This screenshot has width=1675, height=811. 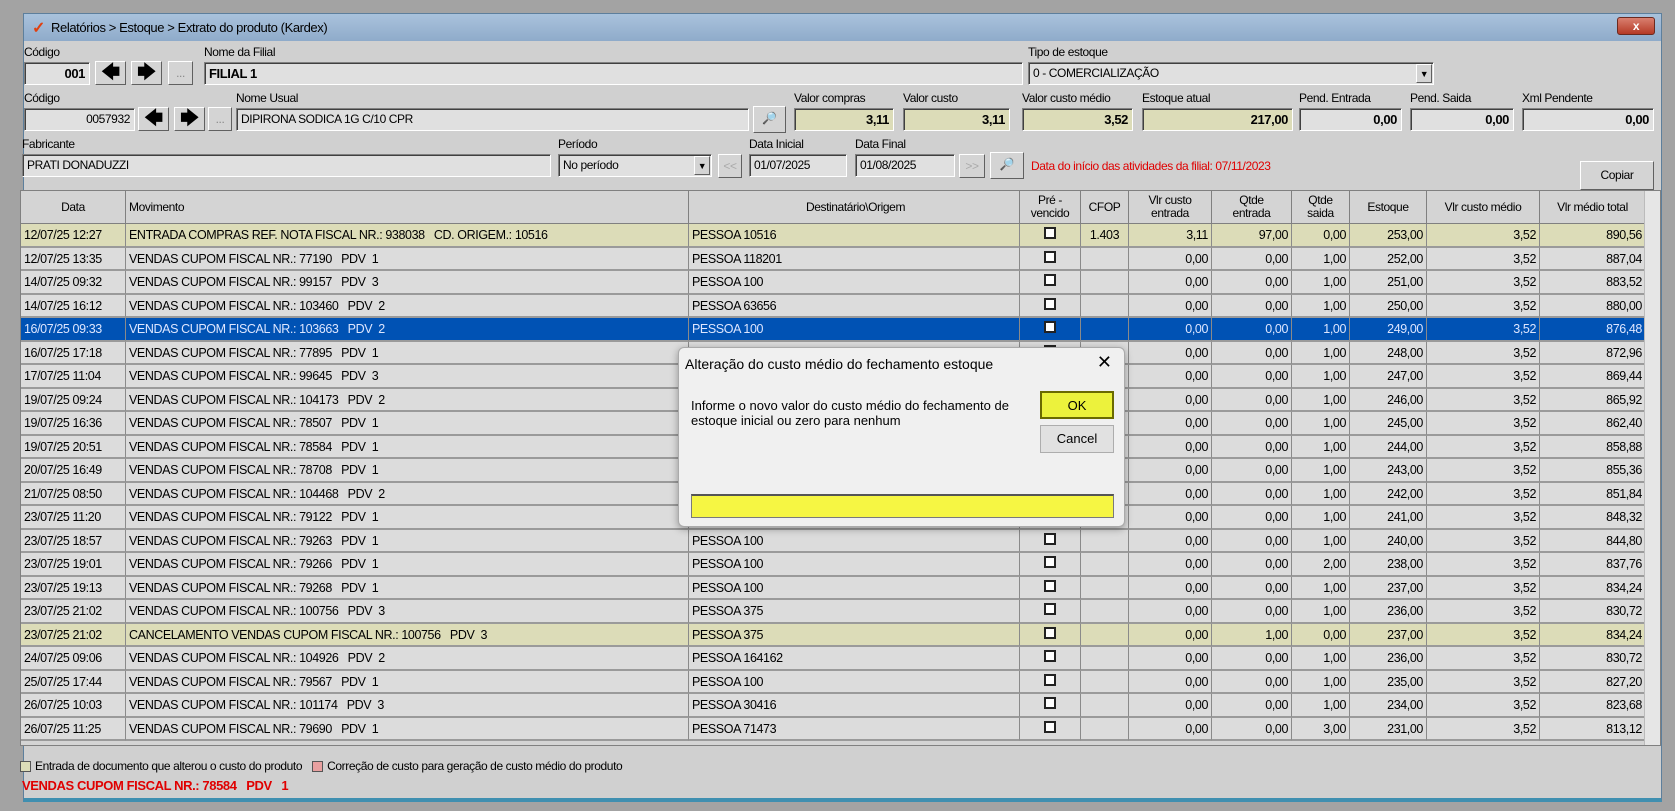 What do you see at coordinates (110, 73) in the screenshot?
I see `prev-filial-button: 🡄` at bounding box center [110, 73].